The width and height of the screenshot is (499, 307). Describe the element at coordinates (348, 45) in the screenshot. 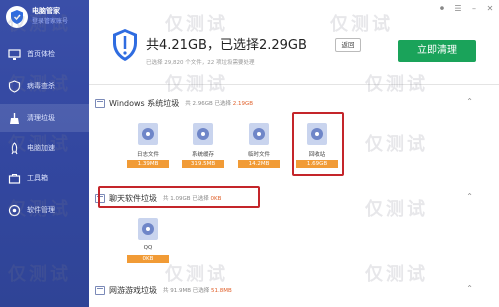

I see `return-button: 返回` at that location.